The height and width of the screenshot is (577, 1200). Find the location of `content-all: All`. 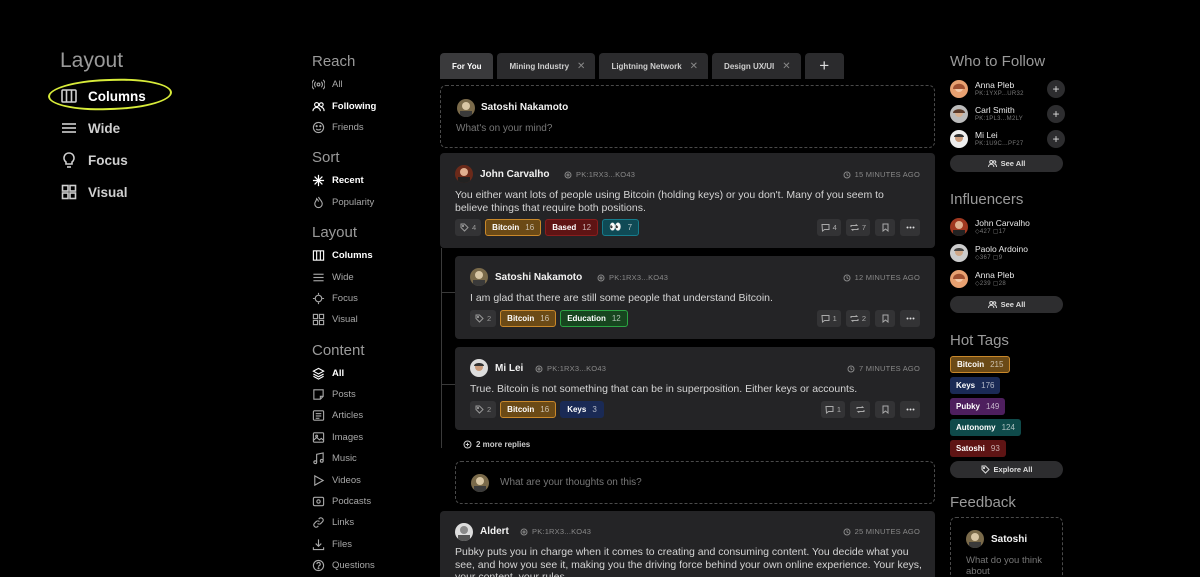

content-all: All is located at coordinates (367, 373).